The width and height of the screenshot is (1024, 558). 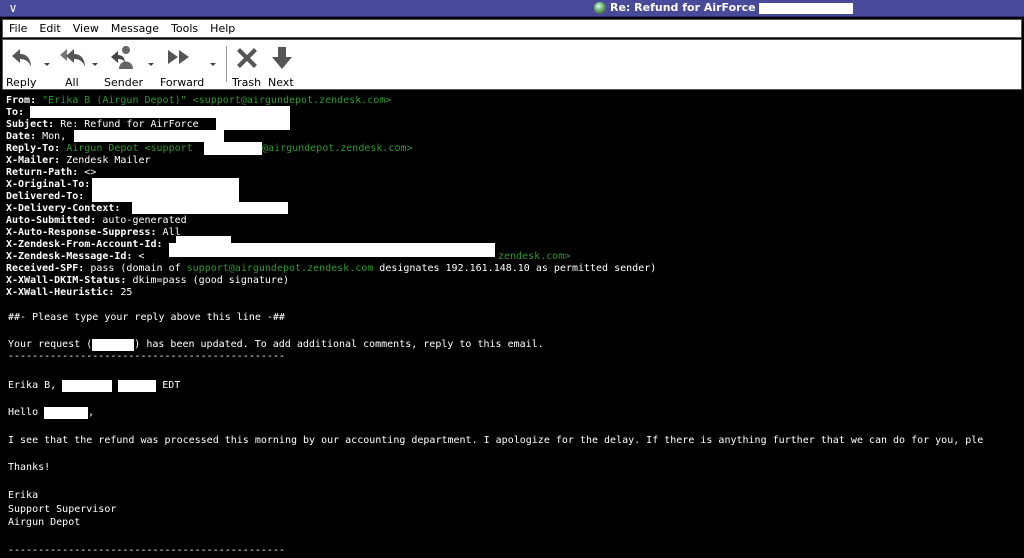 What do you see at coordinates (42, 172) in the screenshot?
I see `header-return-path-label: Return-Path:` at bounding box center [42, 172].